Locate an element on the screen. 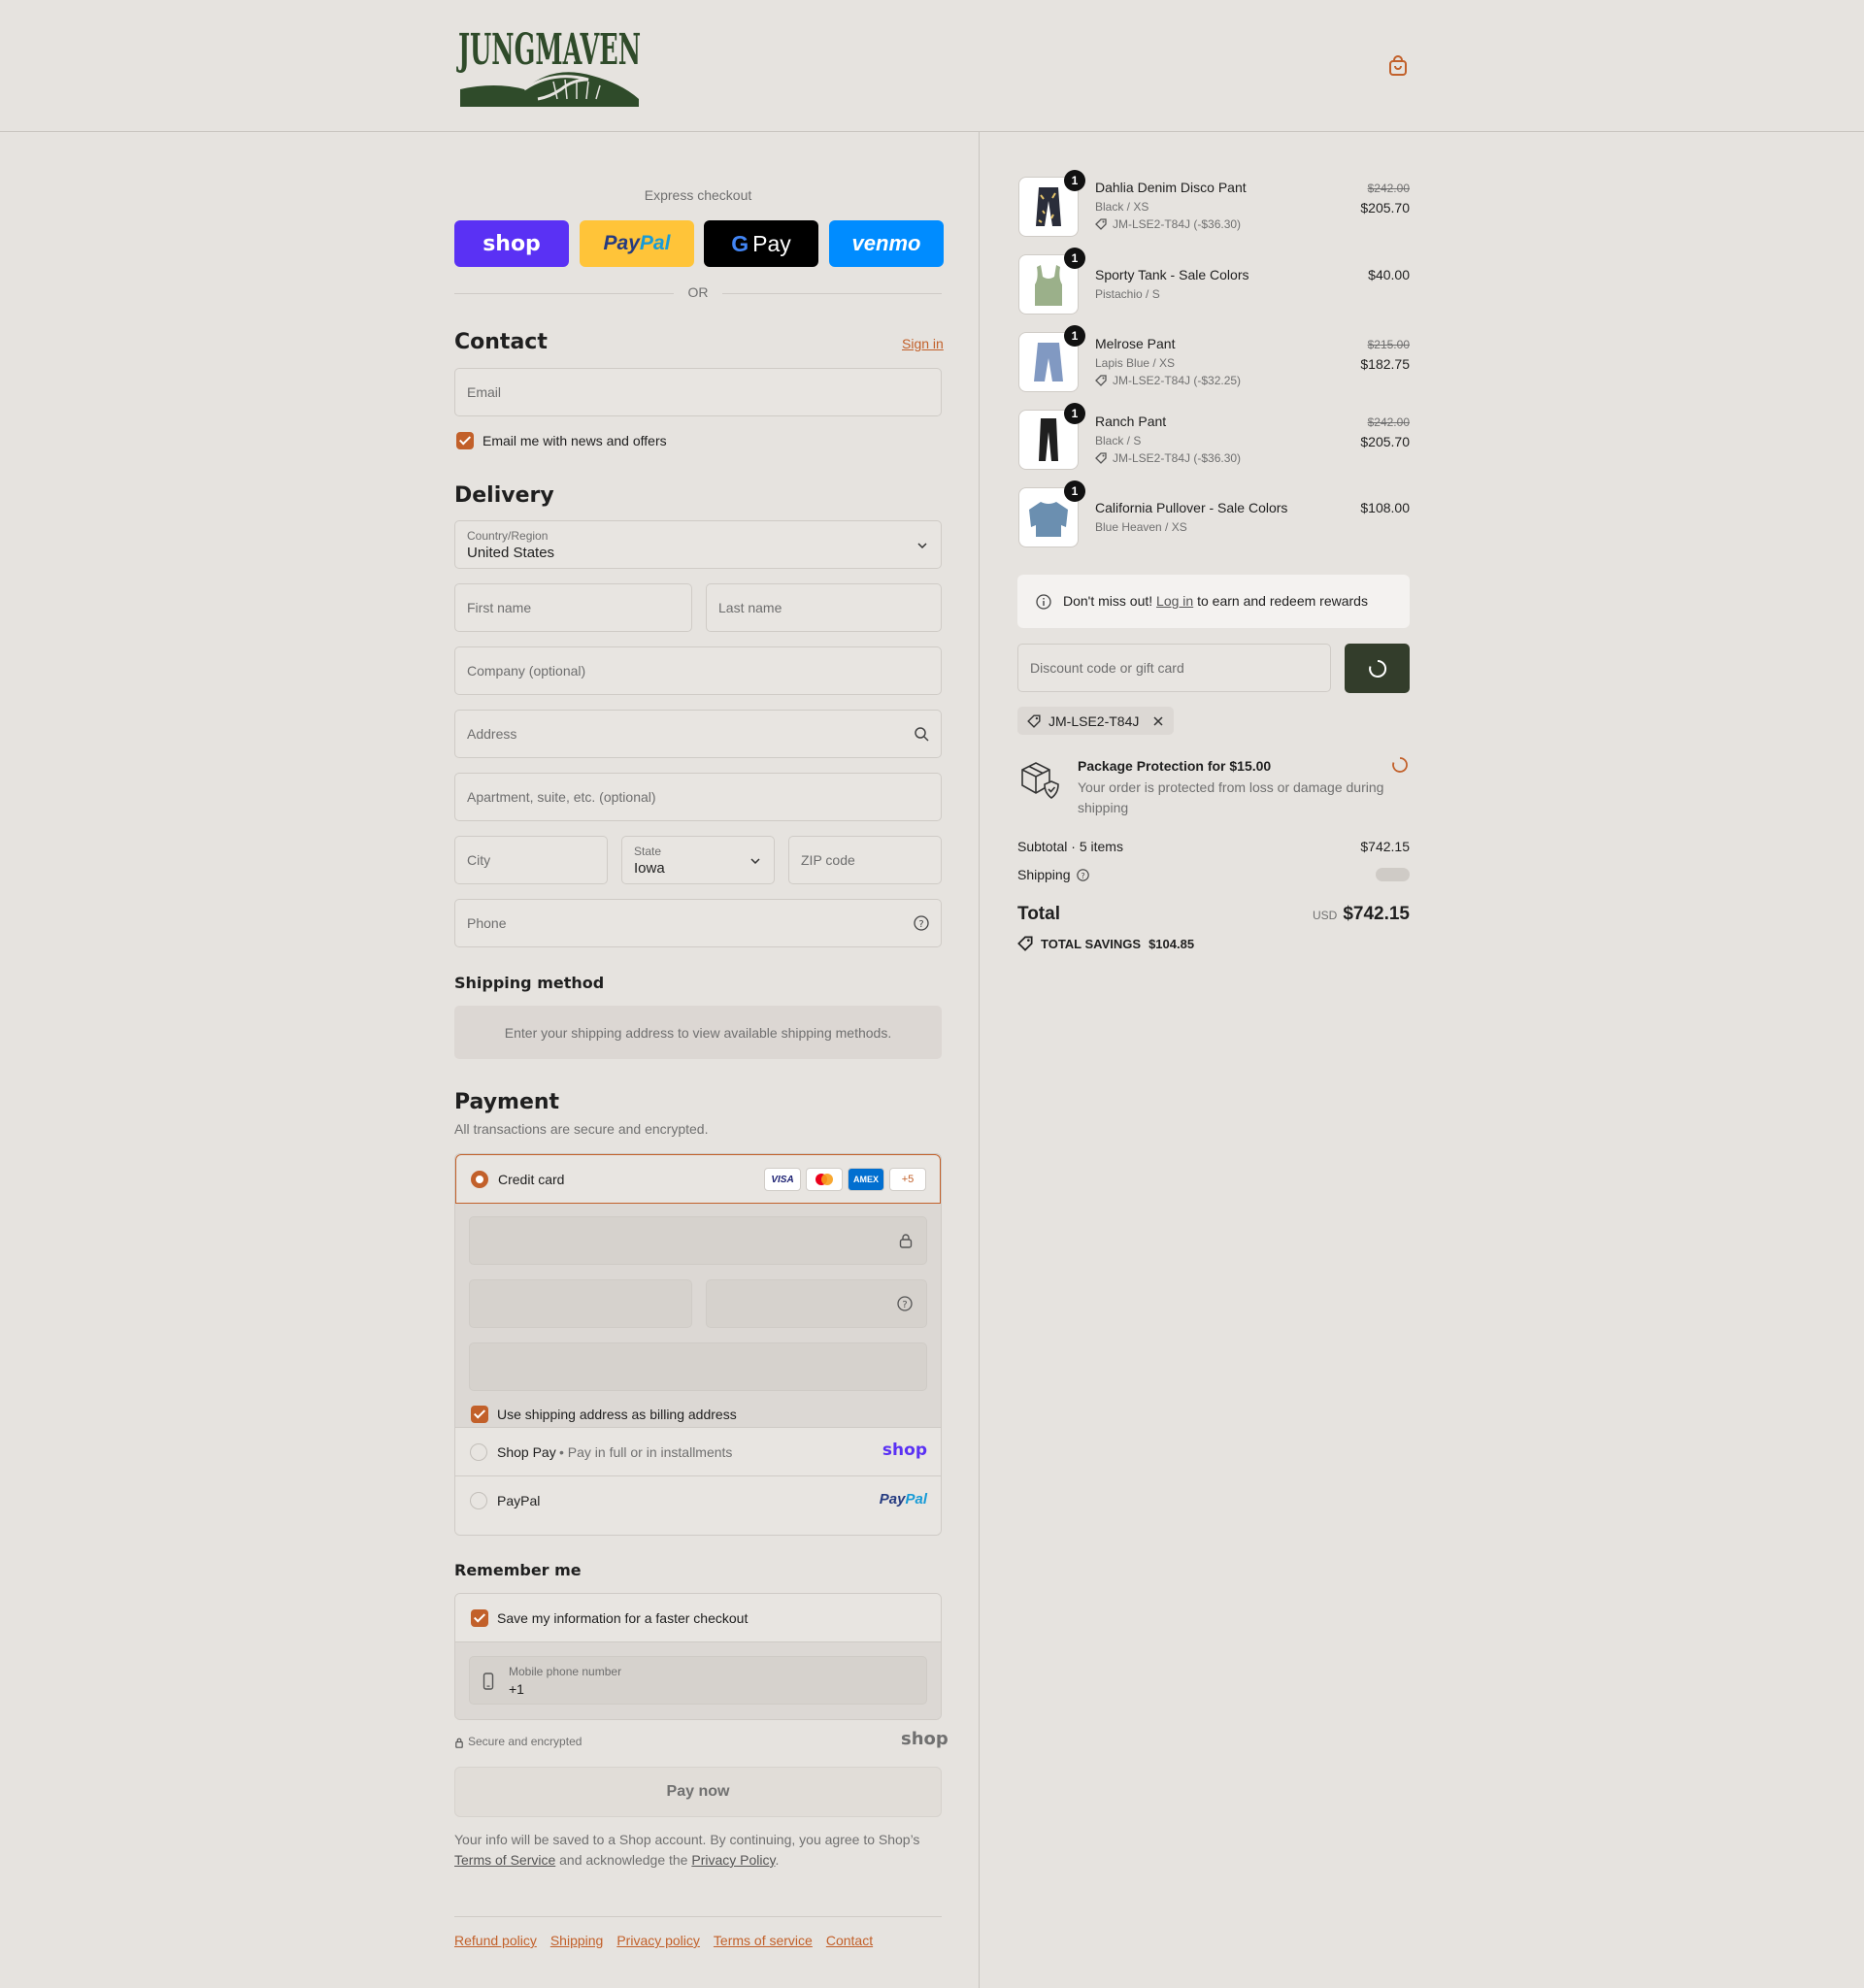 The height and width of the screenshot is (1988, 1864). shop-pay-logo: shop is located at coordinates (512, 244).